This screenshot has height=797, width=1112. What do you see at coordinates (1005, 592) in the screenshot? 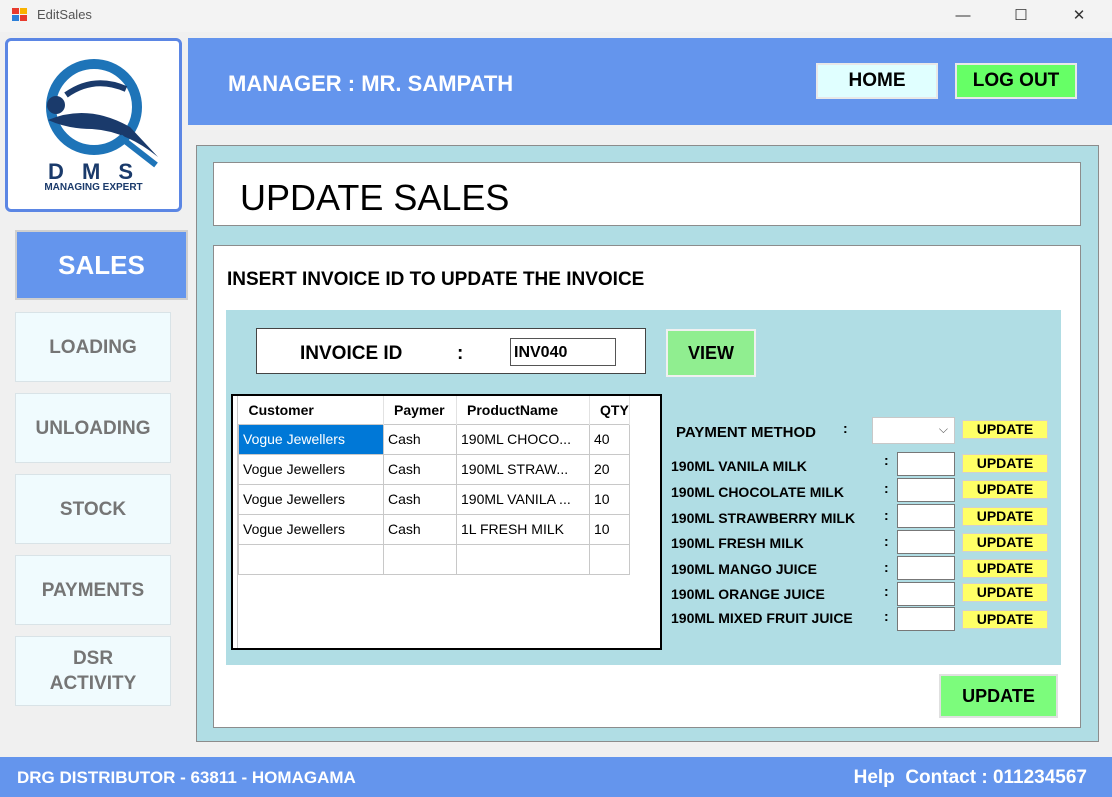
I see `update-orange-button: UPDATE` at bounding box center [1005, 592].